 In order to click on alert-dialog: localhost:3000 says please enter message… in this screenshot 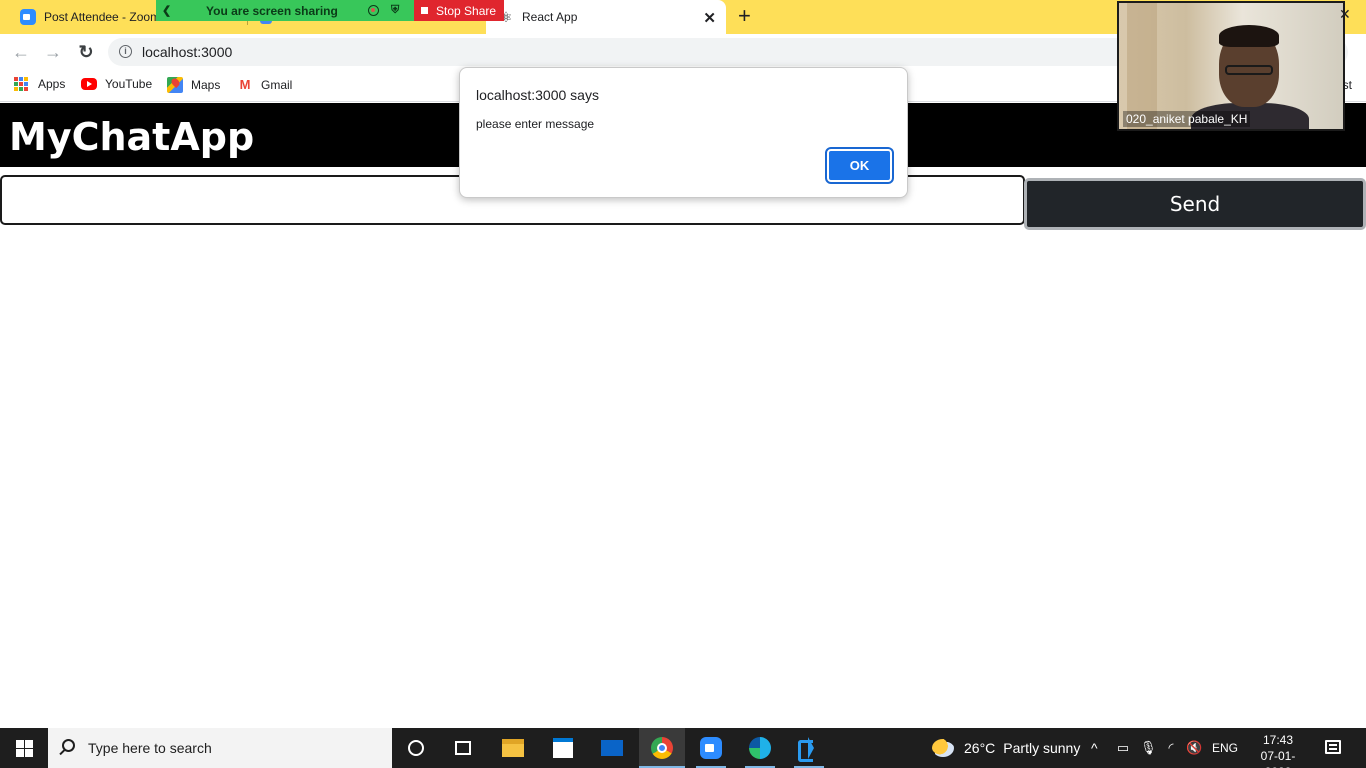, I will do `click(683, 132)`.